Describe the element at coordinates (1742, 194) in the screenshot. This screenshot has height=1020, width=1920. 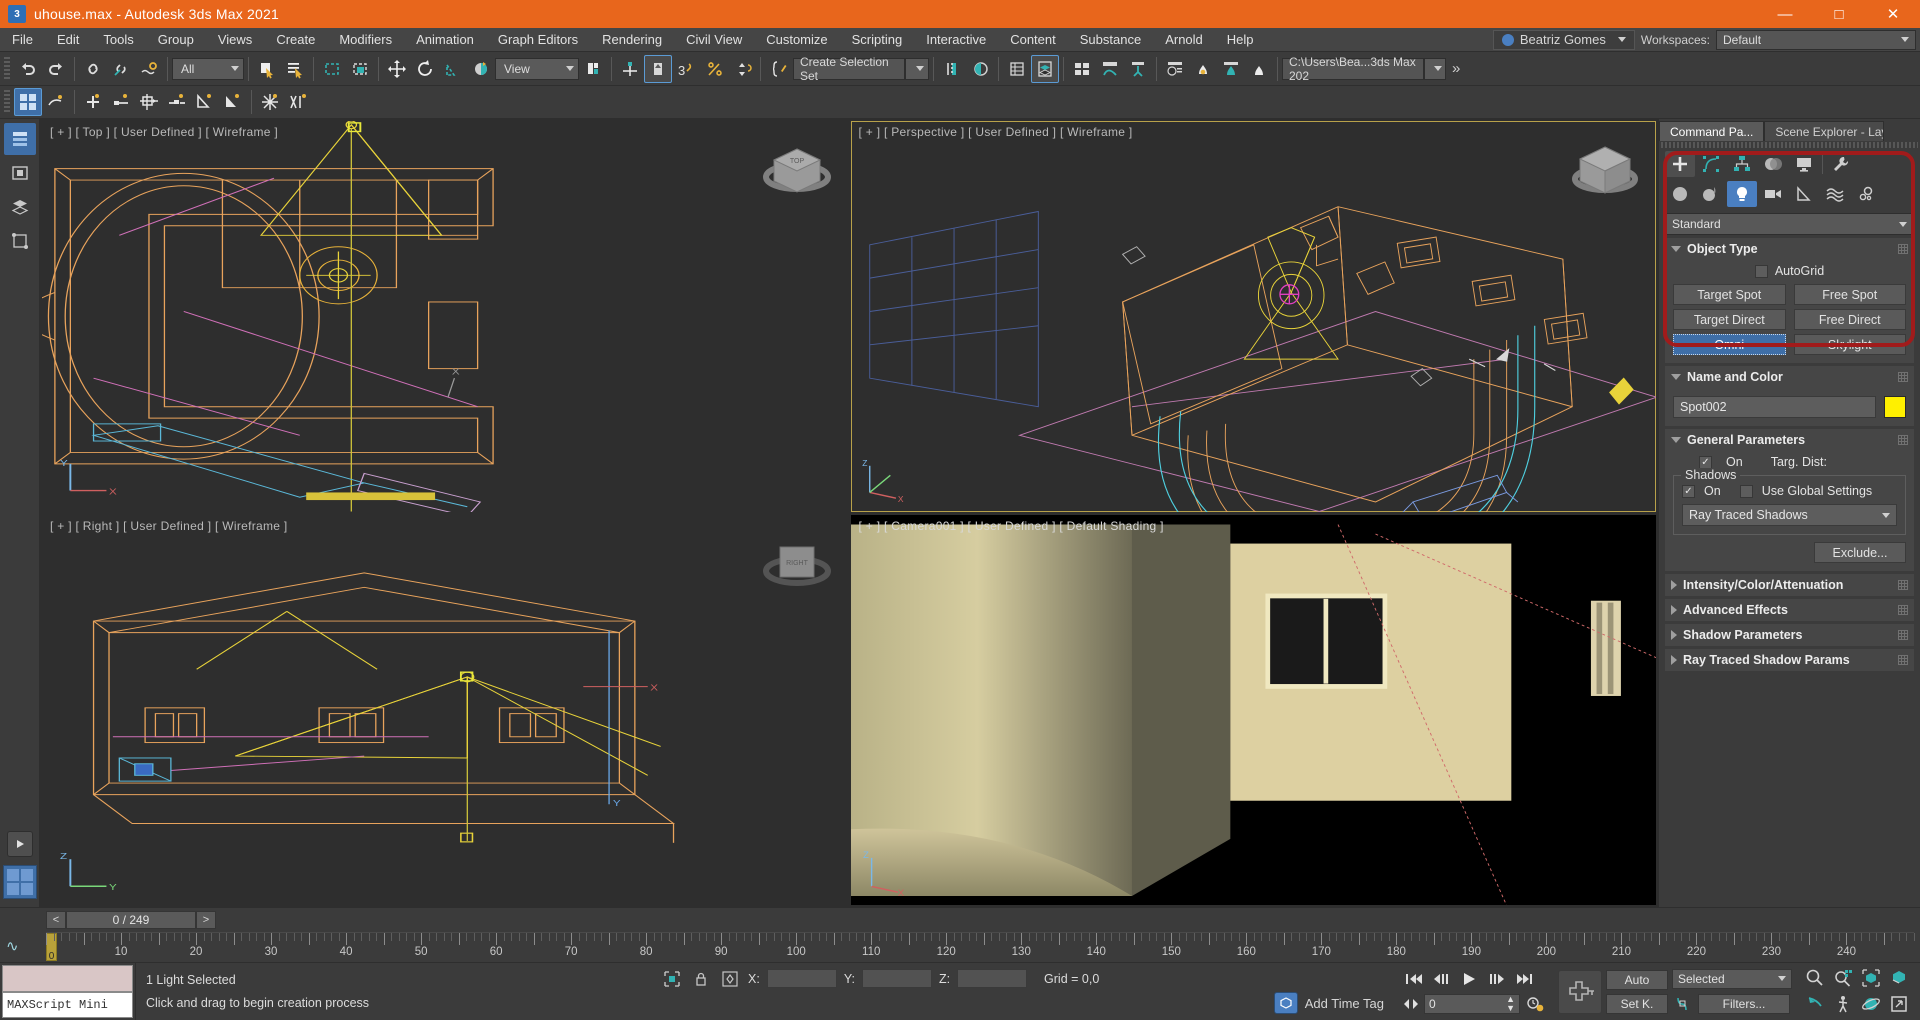
I see `lights-icon` at that location.